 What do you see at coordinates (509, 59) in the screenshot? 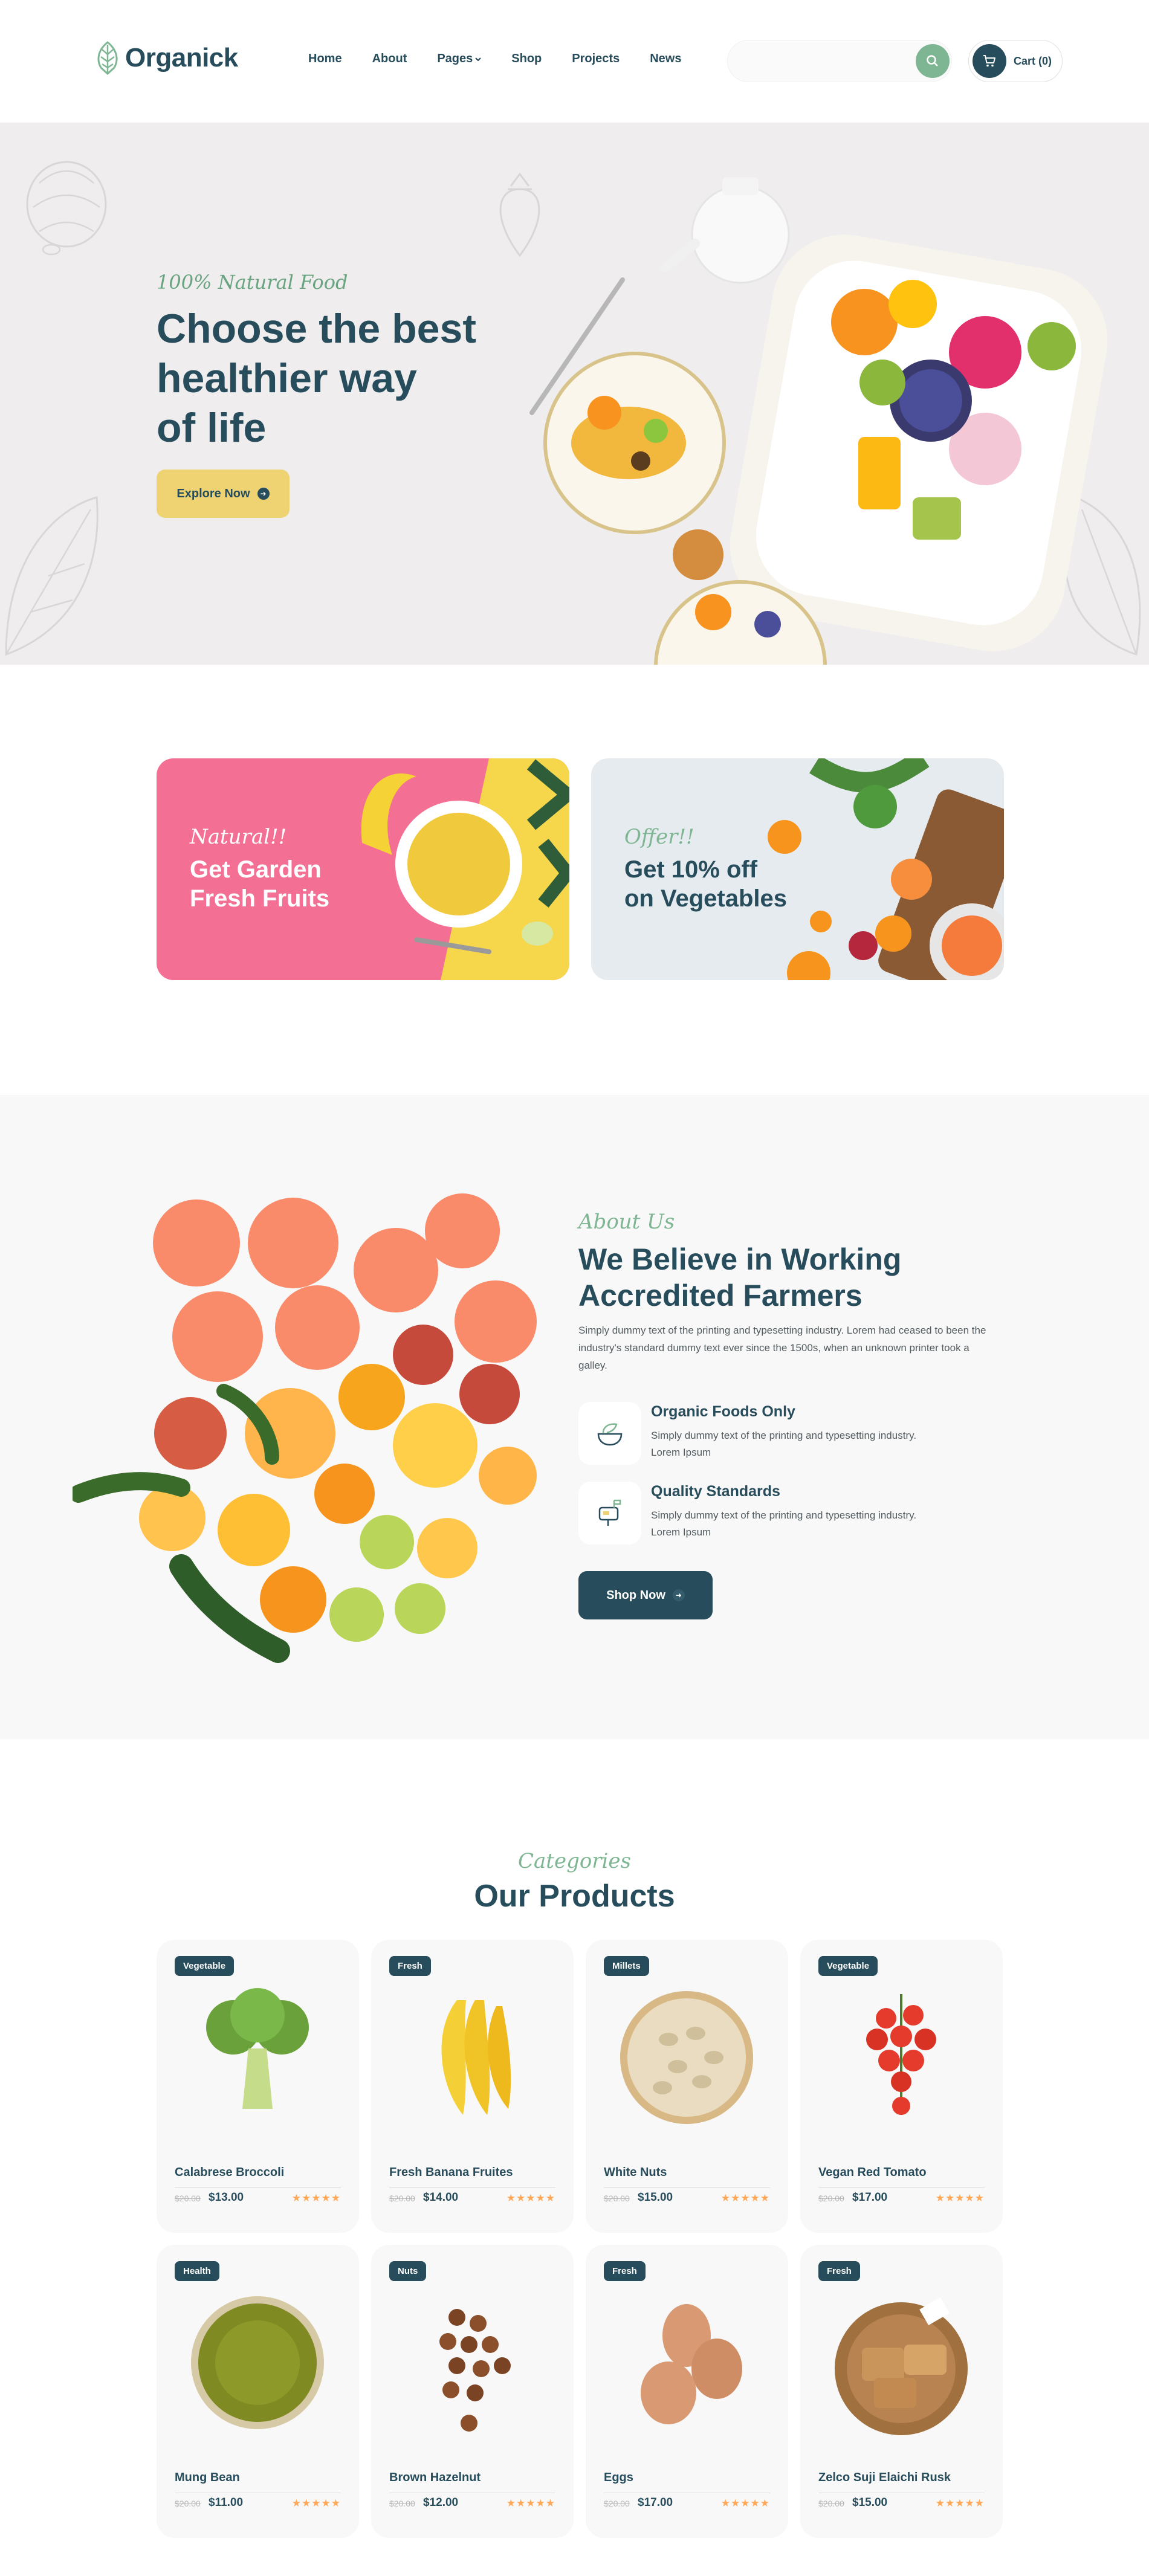
I see `main-nav: Home About Pages Shop Projects News` at bounding box center [509, 59].